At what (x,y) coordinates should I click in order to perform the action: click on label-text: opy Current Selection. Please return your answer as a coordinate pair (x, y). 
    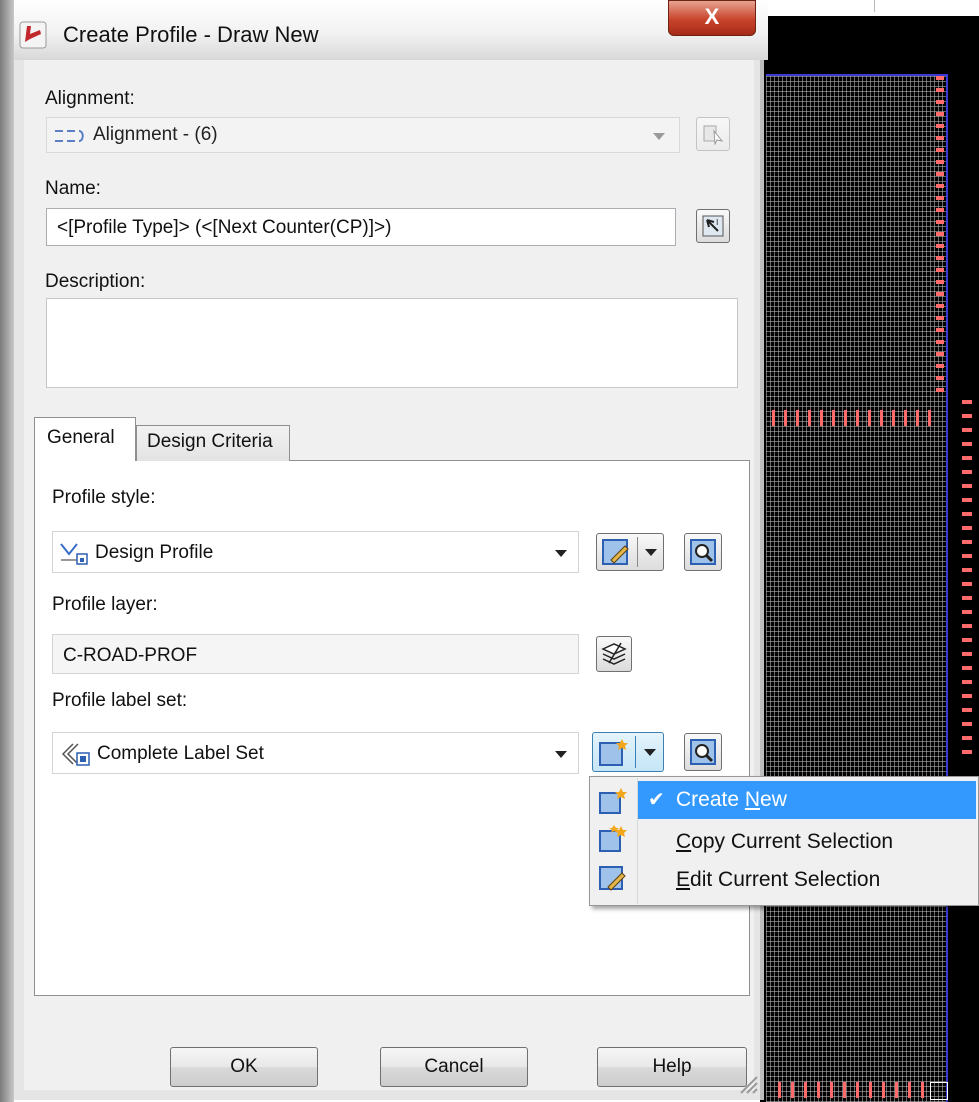
    Looking at the image, I should click on (792, 841).